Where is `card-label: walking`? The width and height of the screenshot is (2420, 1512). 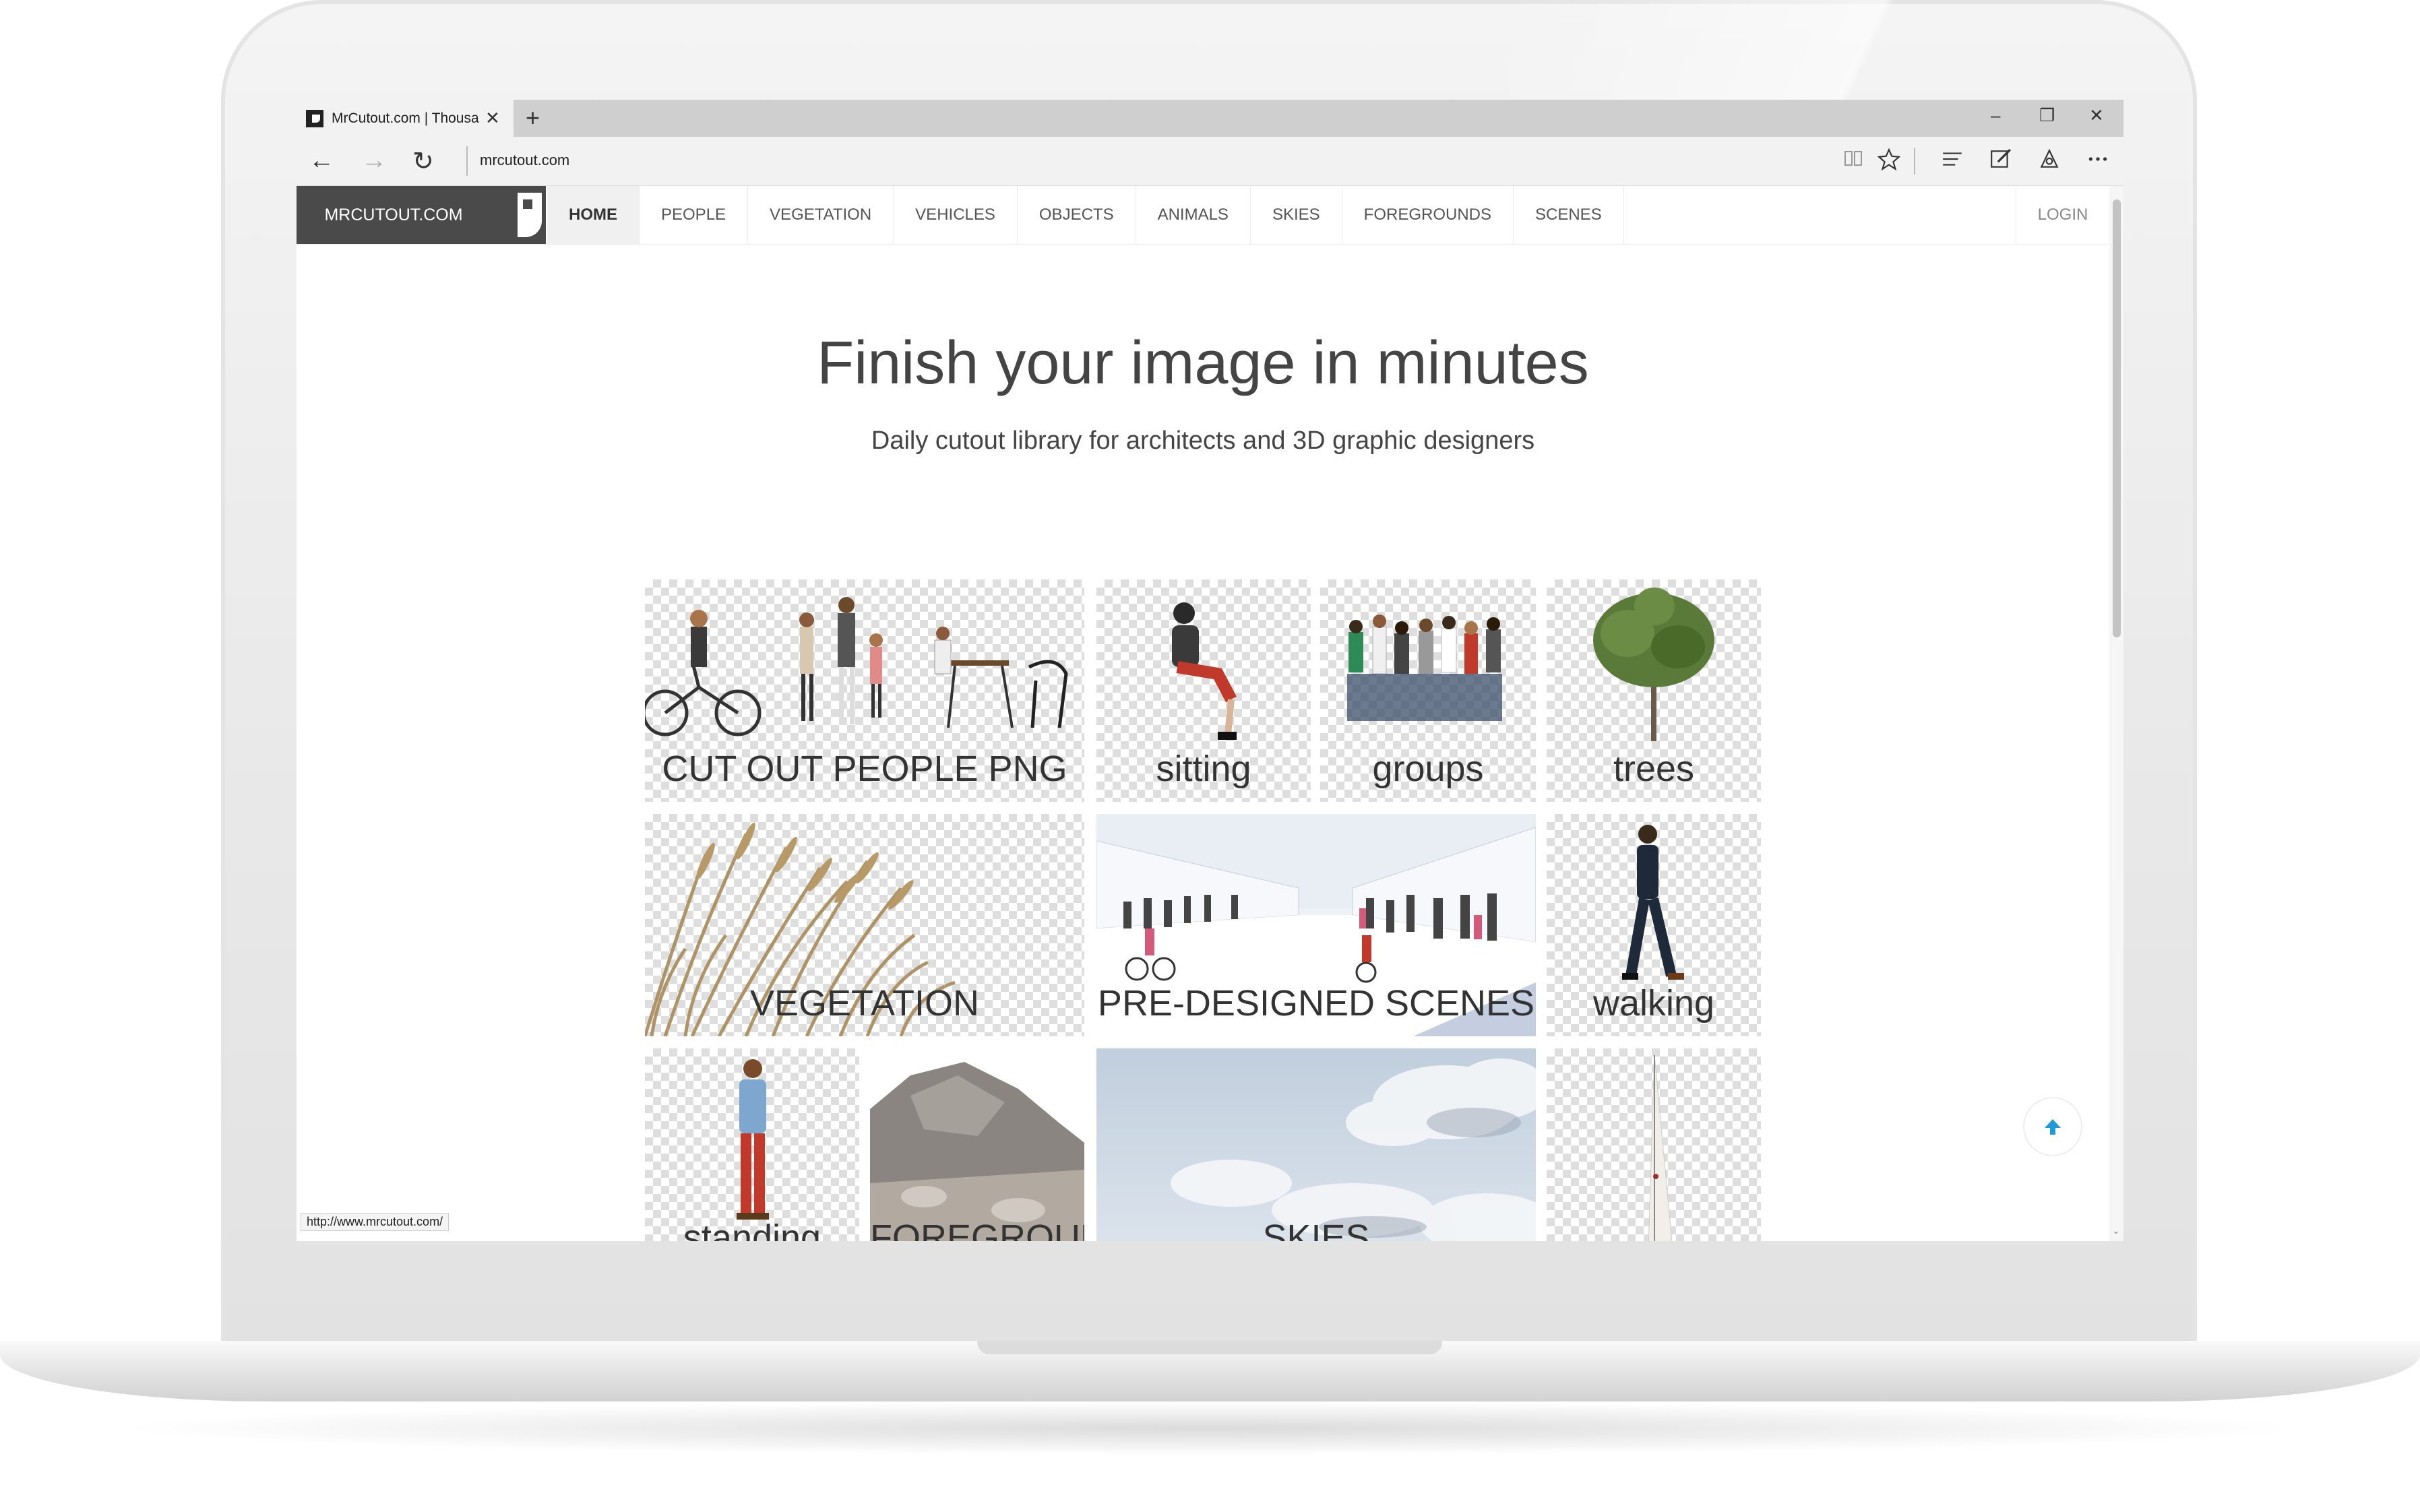 card-label: walking is located at coordinates (1653, 1003).